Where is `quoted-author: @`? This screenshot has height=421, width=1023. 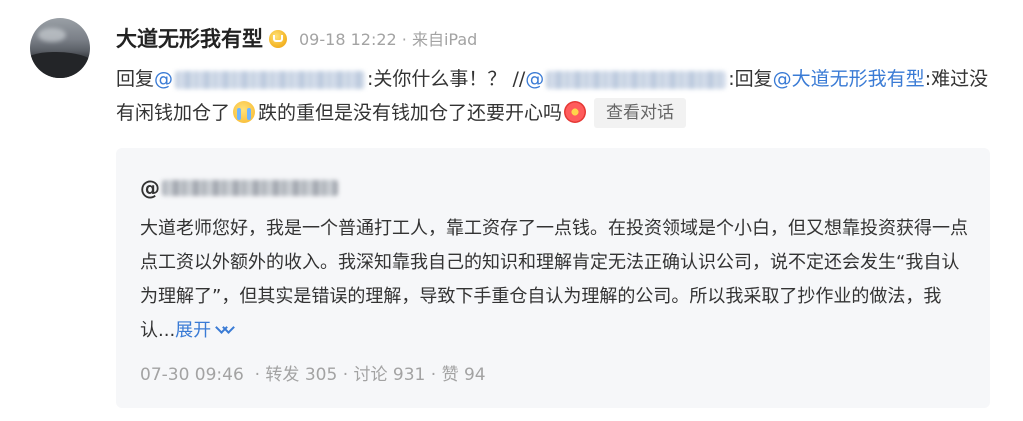 quoted-author: @ is located at coordinates (240, 188).